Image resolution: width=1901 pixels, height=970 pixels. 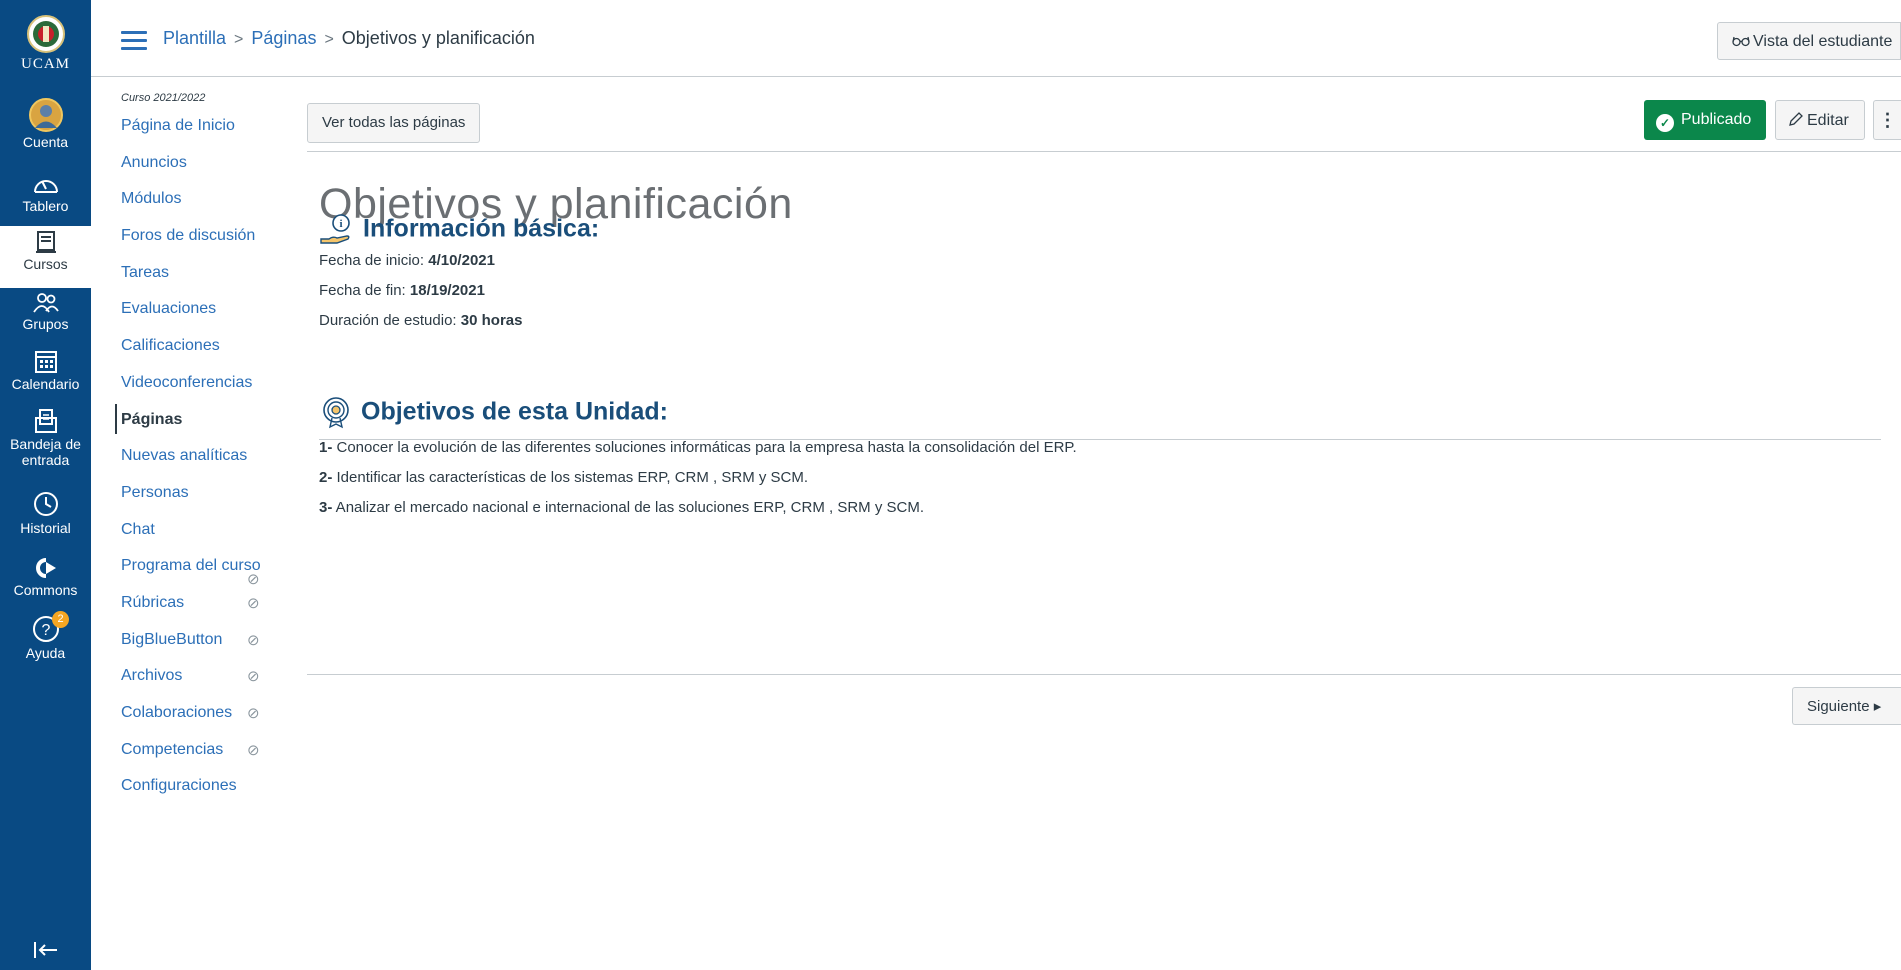 What do you see at coordinates (45, 115) in the screenshot?
I see `account-avatar` at bounding box center [45, 115].